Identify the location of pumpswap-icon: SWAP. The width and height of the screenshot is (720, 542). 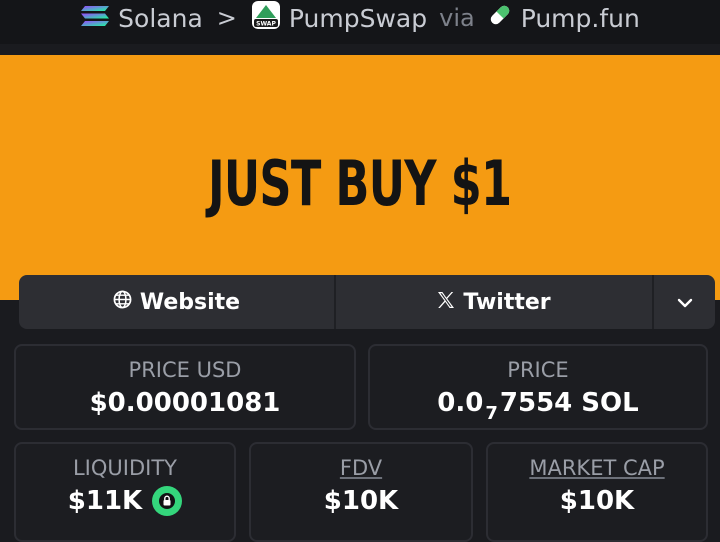
(266, 18).